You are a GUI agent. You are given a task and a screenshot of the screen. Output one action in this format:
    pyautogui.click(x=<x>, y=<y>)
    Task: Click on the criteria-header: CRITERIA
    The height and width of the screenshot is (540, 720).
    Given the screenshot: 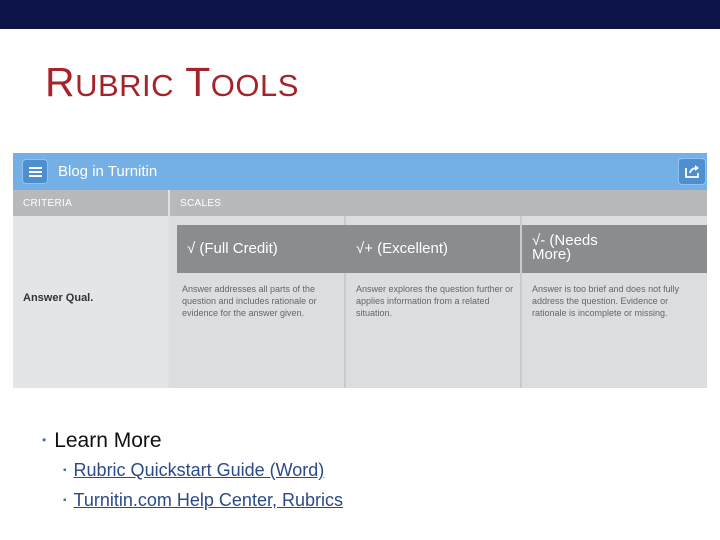 What is the action you would take?
    pyautogui.click(x=90, y=203)
    